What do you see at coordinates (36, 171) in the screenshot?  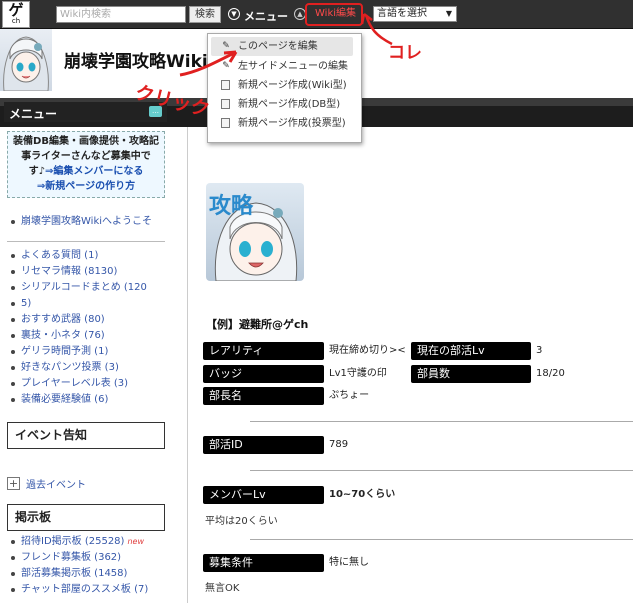 I see `notice-text: す♪` at bounding box center [36, 171].